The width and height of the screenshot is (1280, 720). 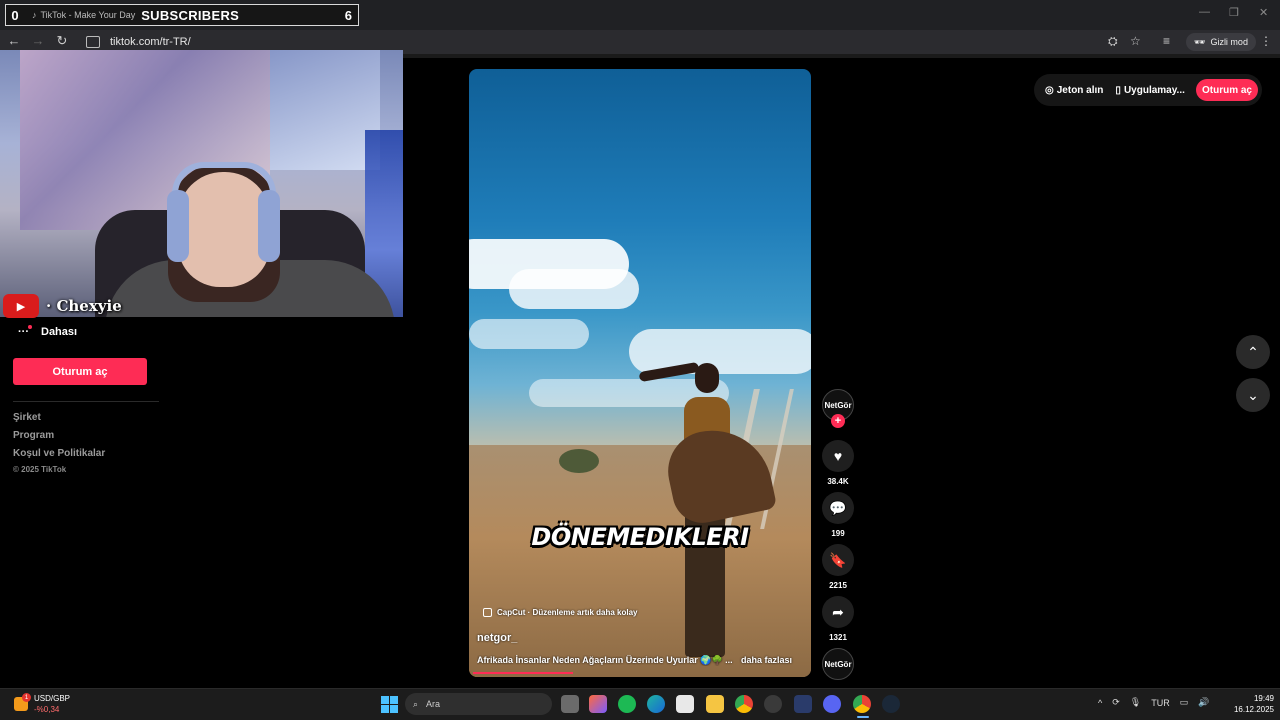 What do you see at coordinates (47, 709) in the screenshot?
I see `ticker-change: -%0,34` at bounding box center [47, 709].